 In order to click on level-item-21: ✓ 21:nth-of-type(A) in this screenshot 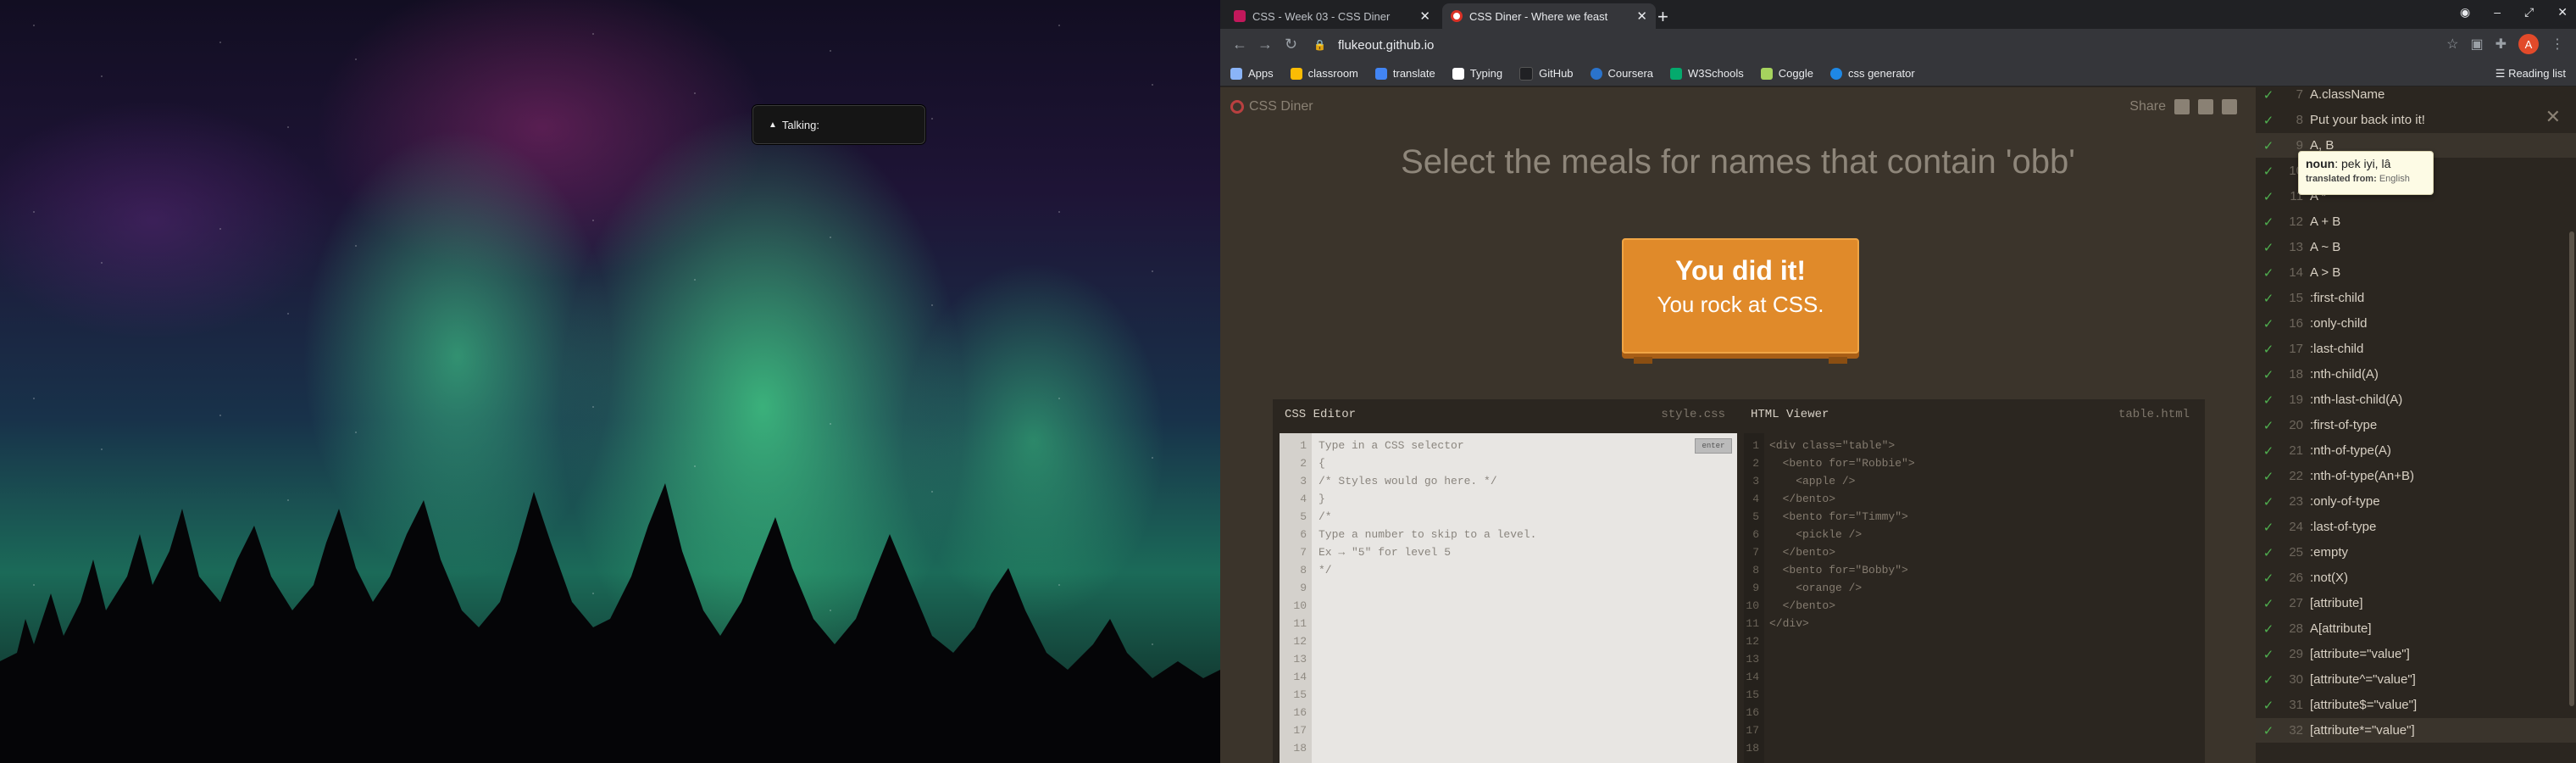, I will do `click(2416, 450)`.